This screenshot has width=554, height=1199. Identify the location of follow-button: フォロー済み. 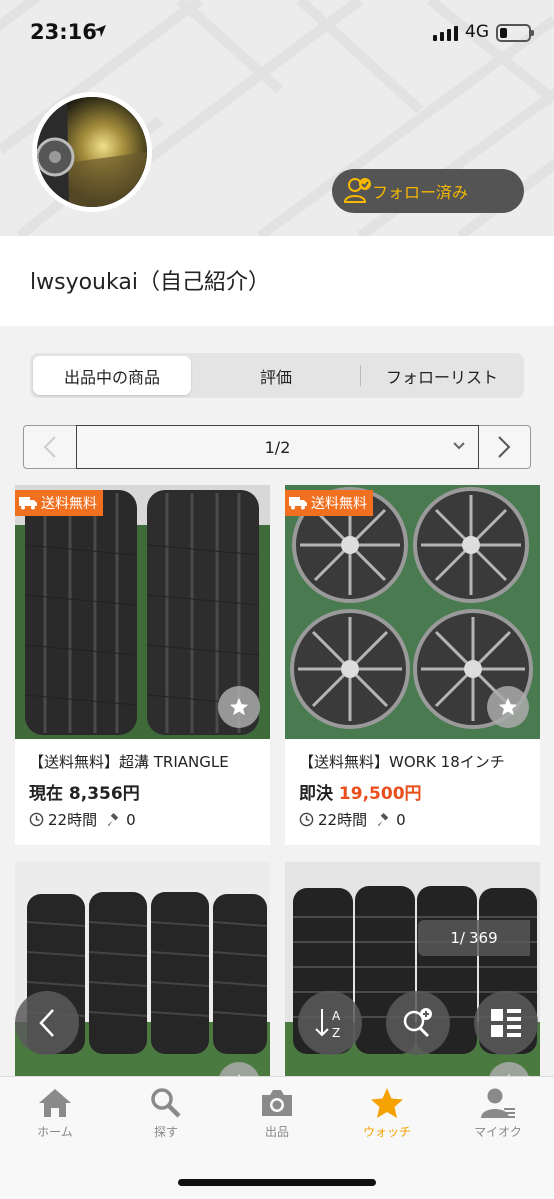
(428, 191).